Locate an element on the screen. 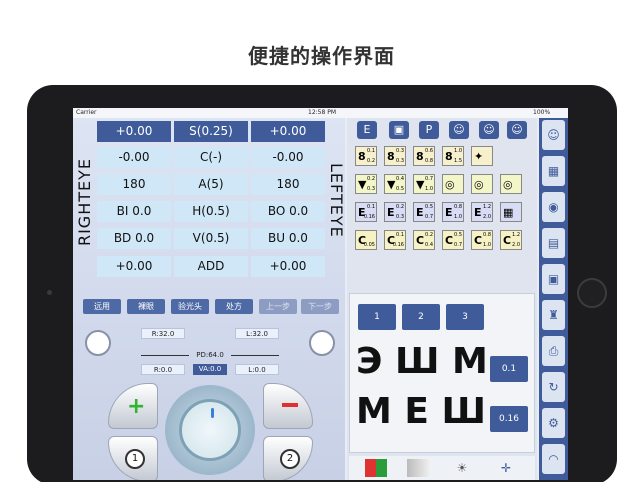 This screenshot has width=643, height=482. e-chart-icon: E is located at coordinates (367, 130).